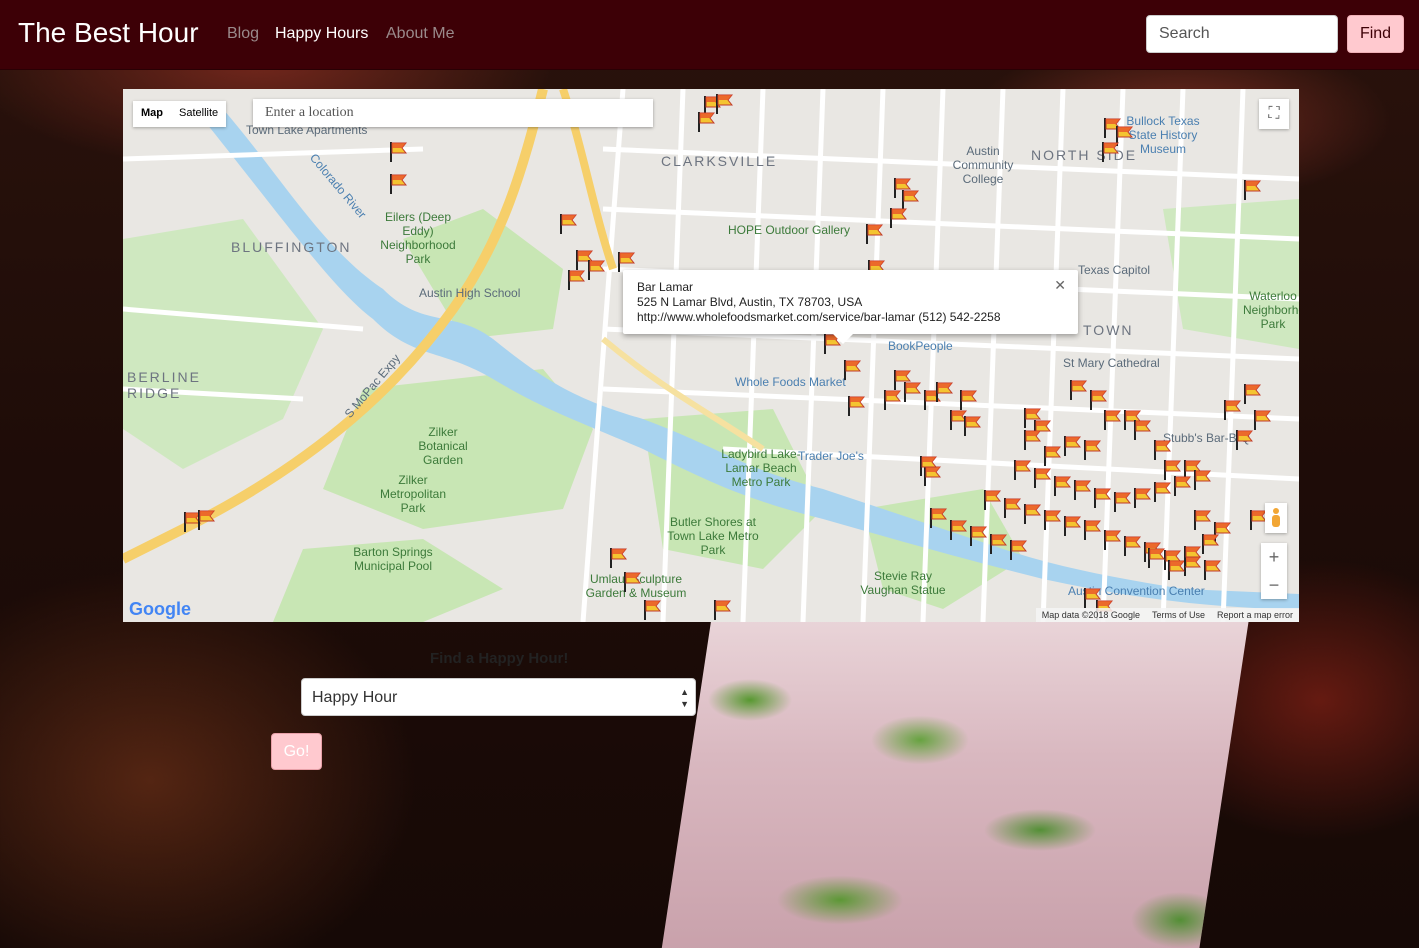 This screenshot has height=948, width=1419. What do you see at coordinates (761, 468) in the screenshot?
I see `map-label-lady-bird: Ladybird Lake-Lamar Beach Metro Park` at bounding box center [761, 468].